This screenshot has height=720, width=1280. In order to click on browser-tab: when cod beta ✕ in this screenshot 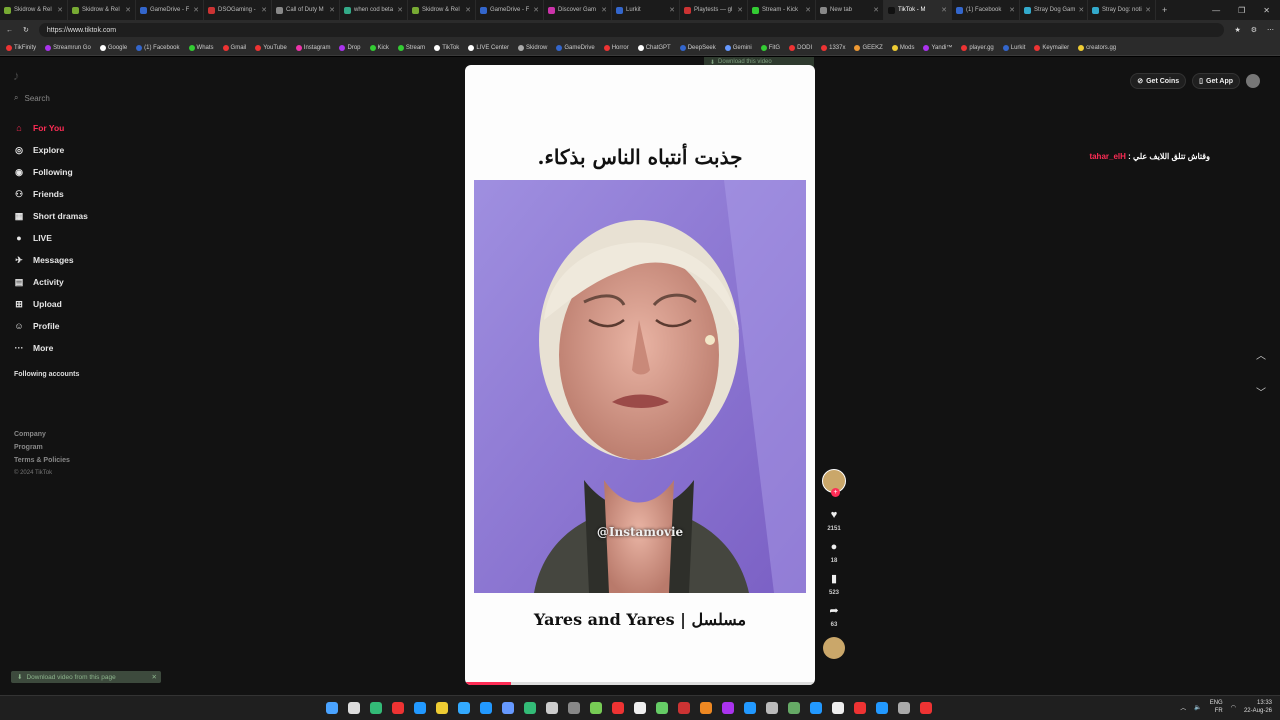, I will do `click(374, 10)`.